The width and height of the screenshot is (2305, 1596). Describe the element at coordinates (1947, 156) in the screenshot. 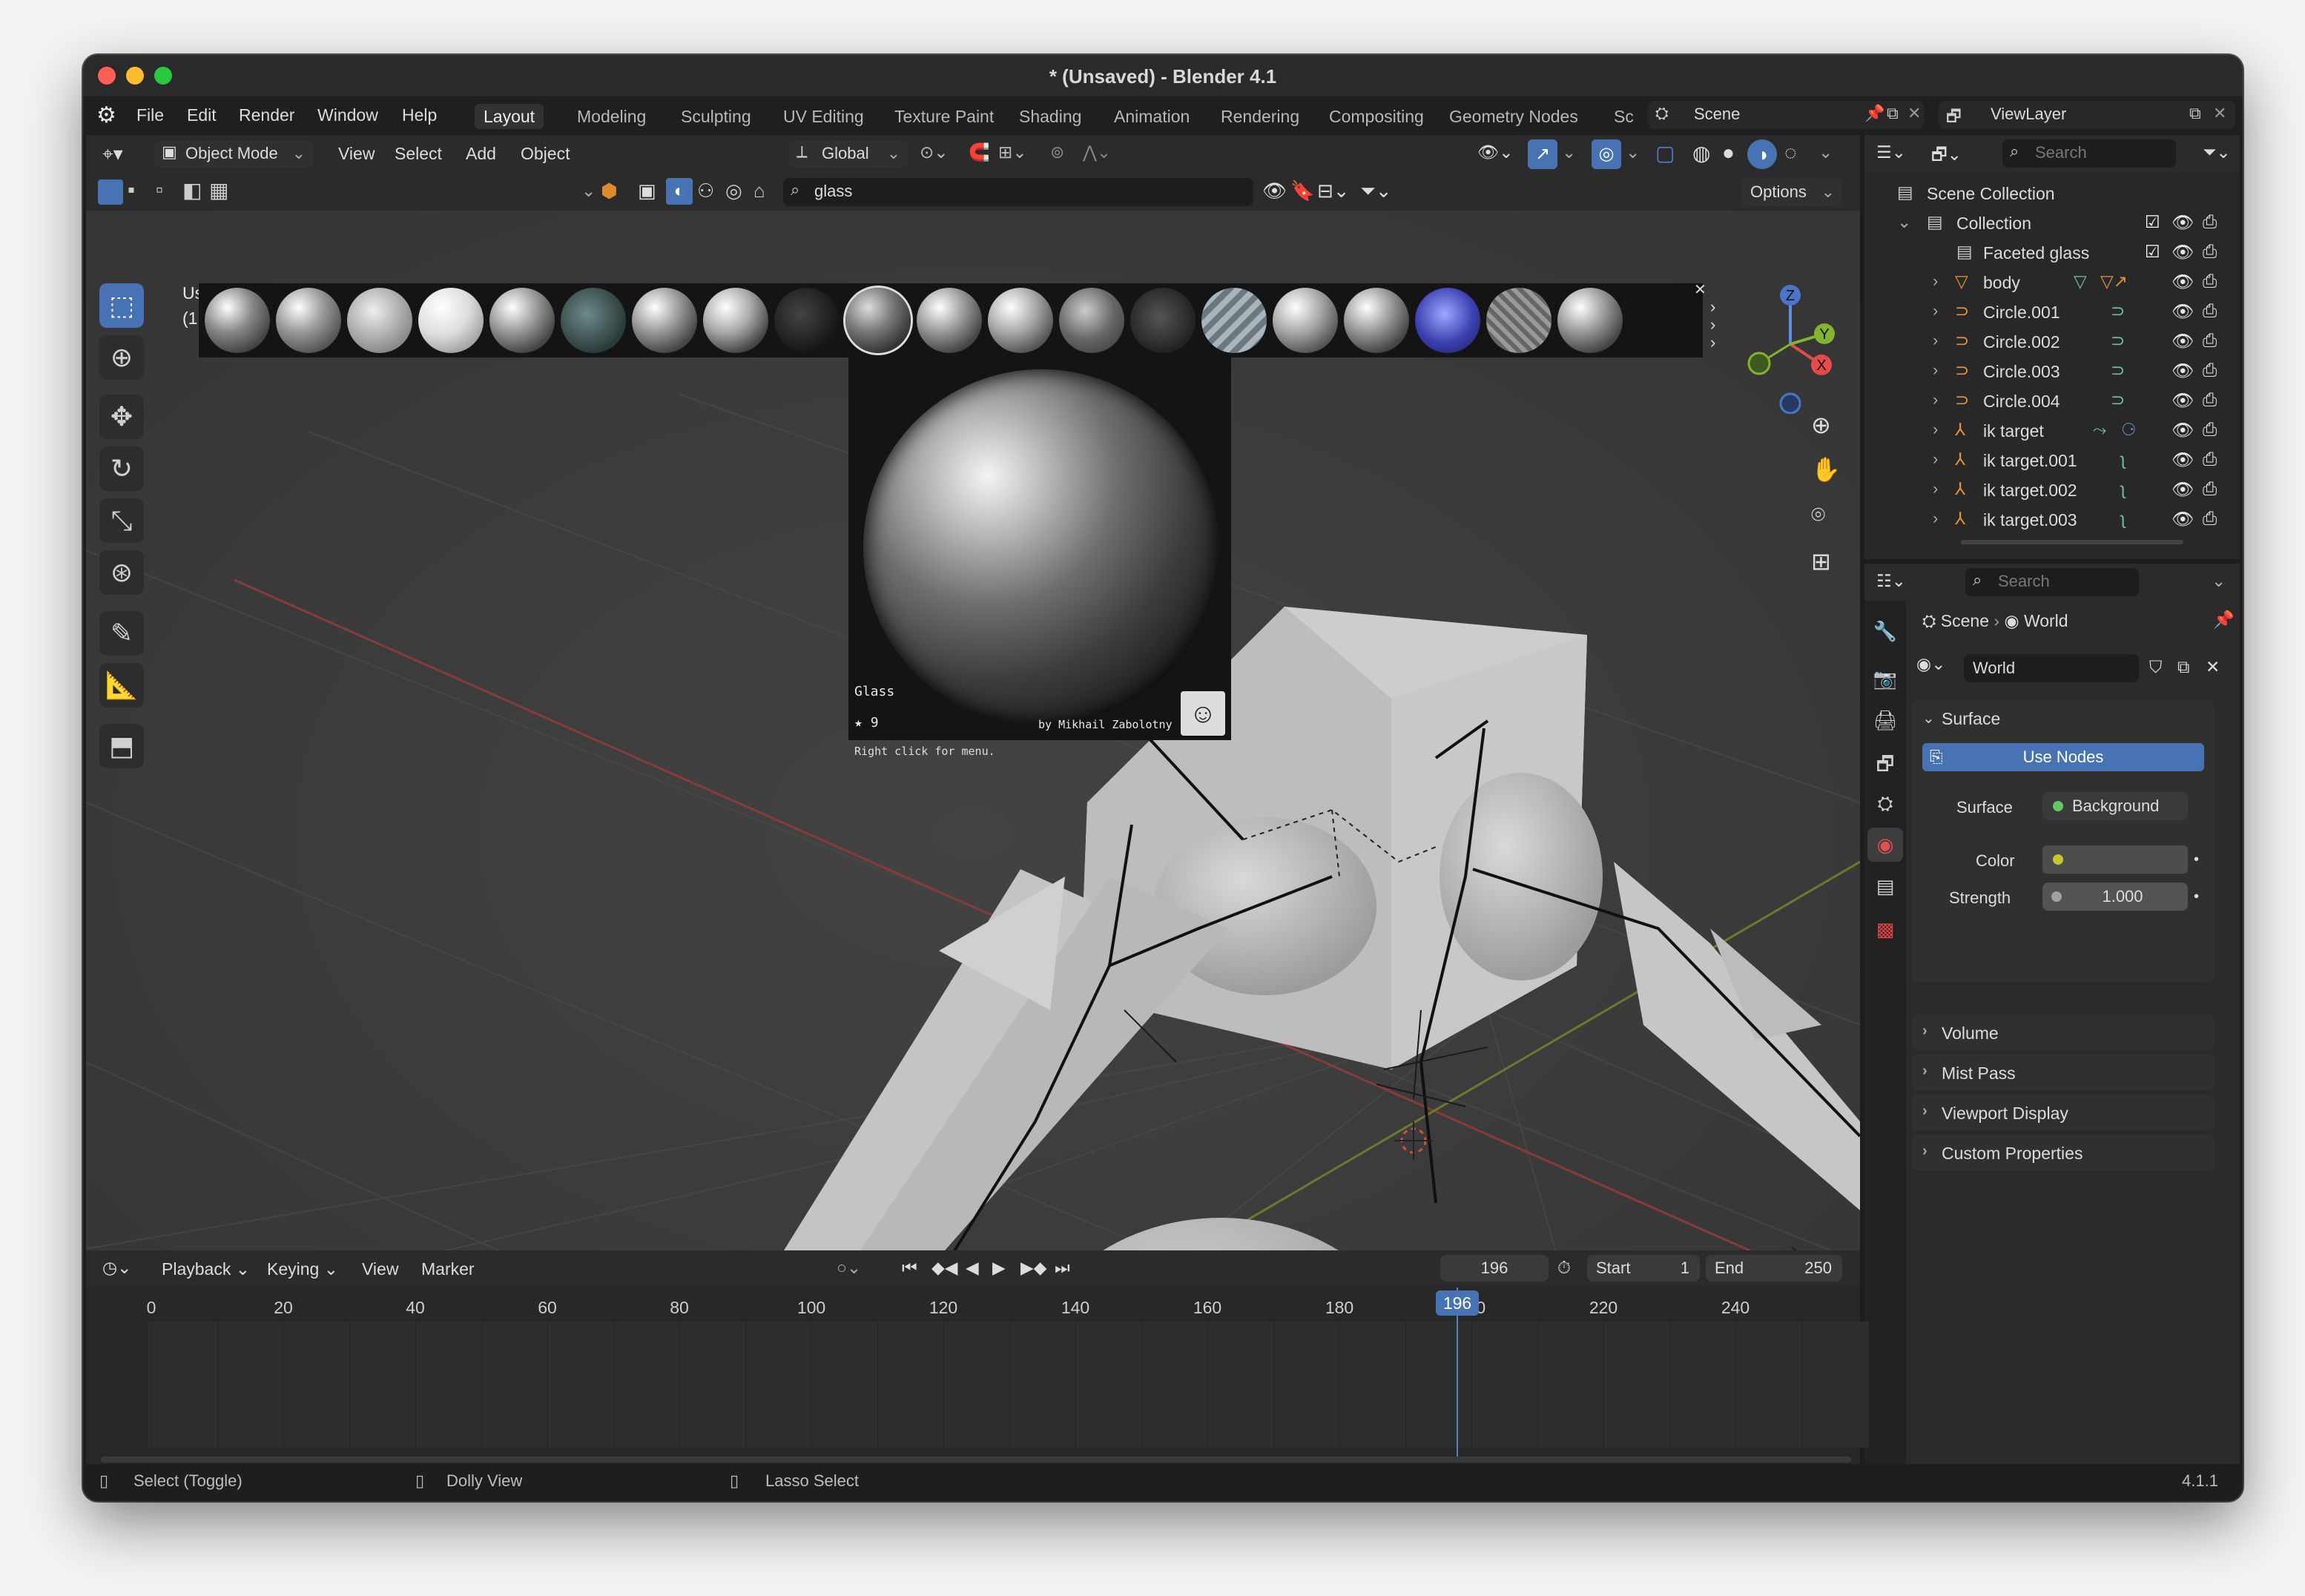

I see `display-mode-icon: 🗗⌄` at that location.